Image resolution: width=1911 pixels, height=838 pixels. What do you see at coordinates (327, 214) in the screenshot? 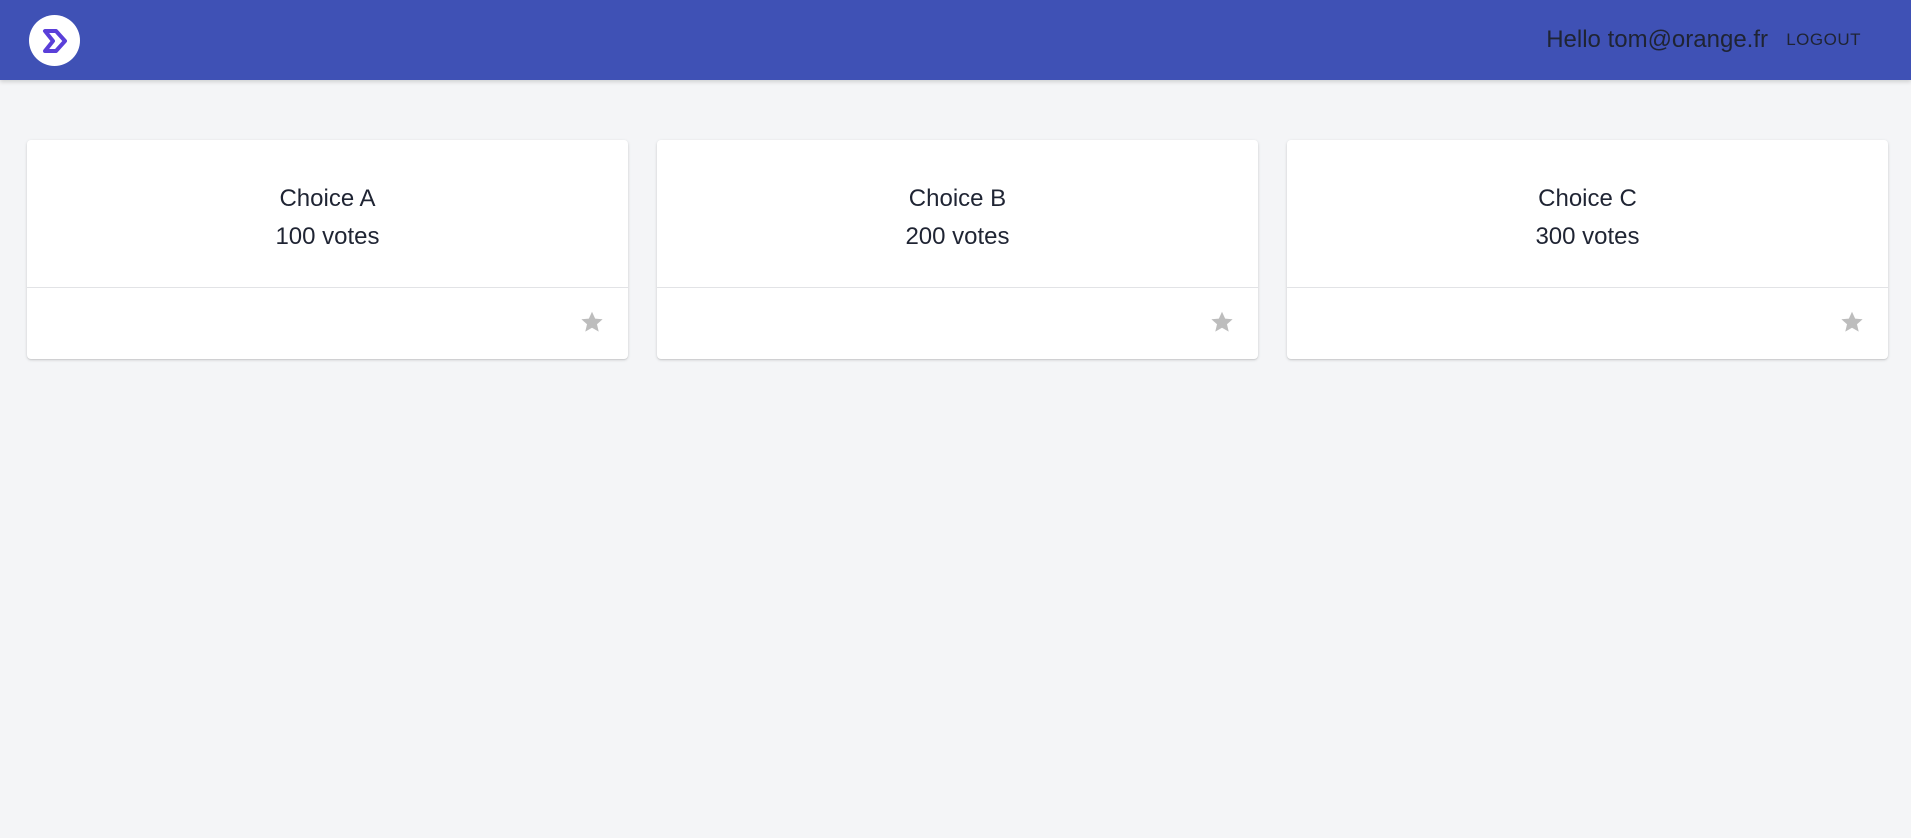
I see `choice-card-content: Choice A 100 votes` at bounding box center [327, 214].